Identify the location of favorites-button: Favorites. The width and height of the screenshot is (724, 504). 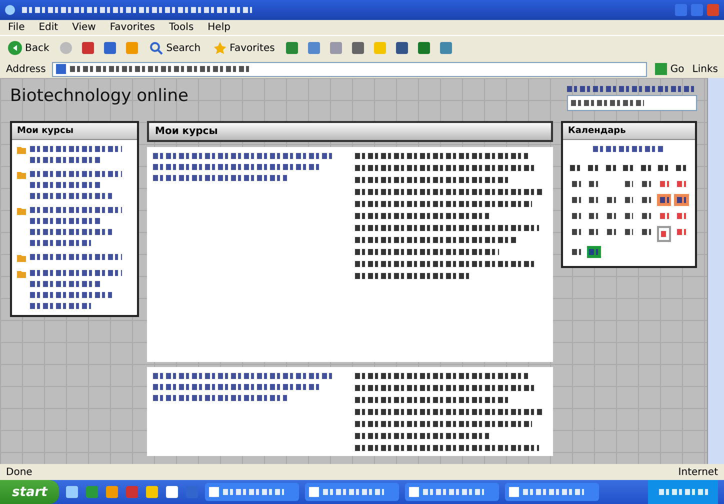
(243, 48).